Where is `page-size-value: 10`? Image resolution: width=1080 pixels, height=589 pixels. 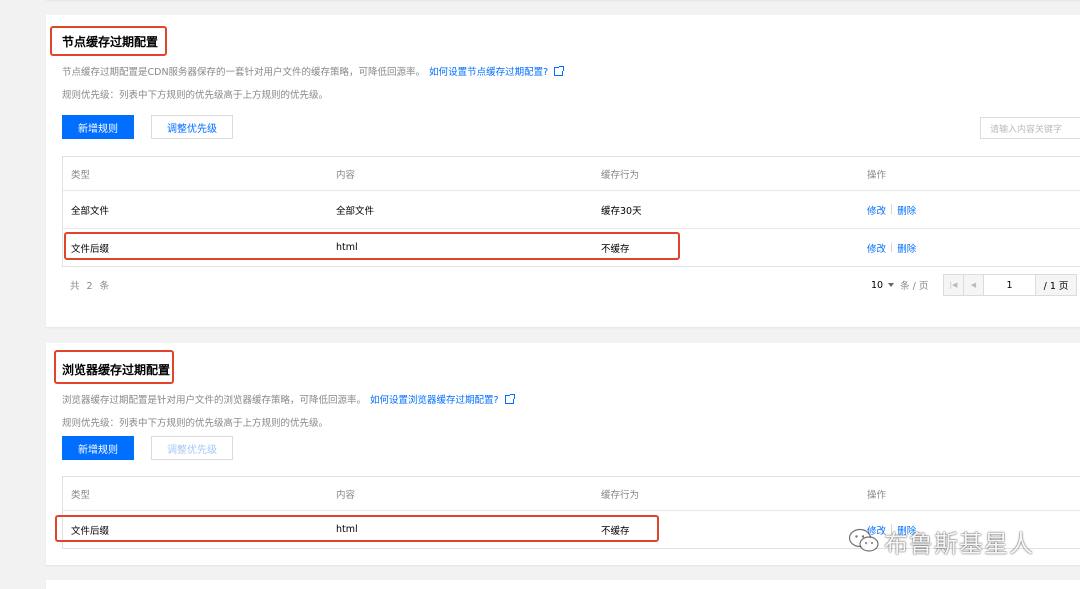
page-size-value: 10 is located at coordinates (877, 285).